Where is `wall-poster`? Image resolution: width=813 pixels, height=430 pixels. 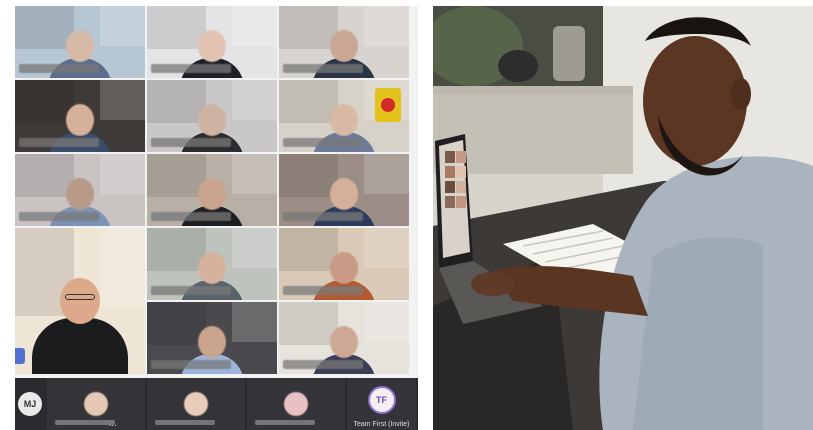
wall-poster is located at coordinates (388, 105).